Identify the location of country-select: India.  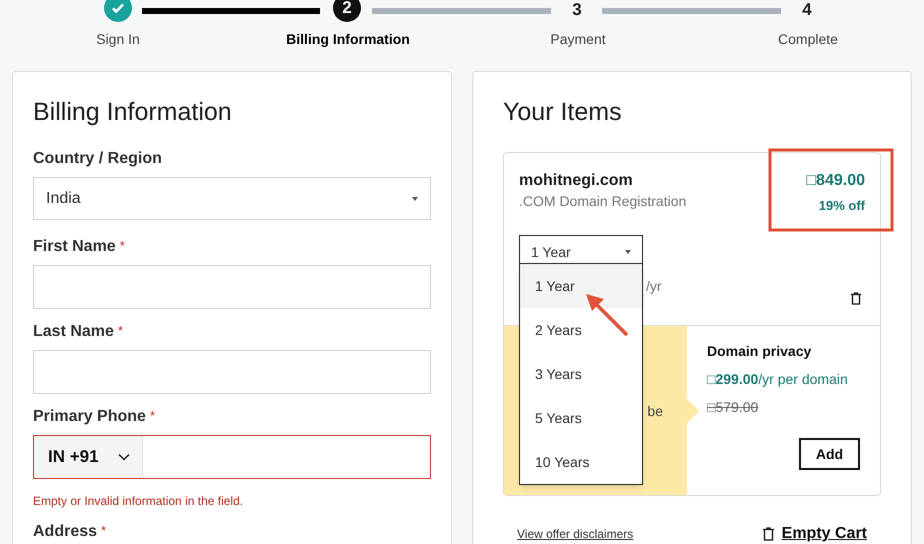
(232, 198).